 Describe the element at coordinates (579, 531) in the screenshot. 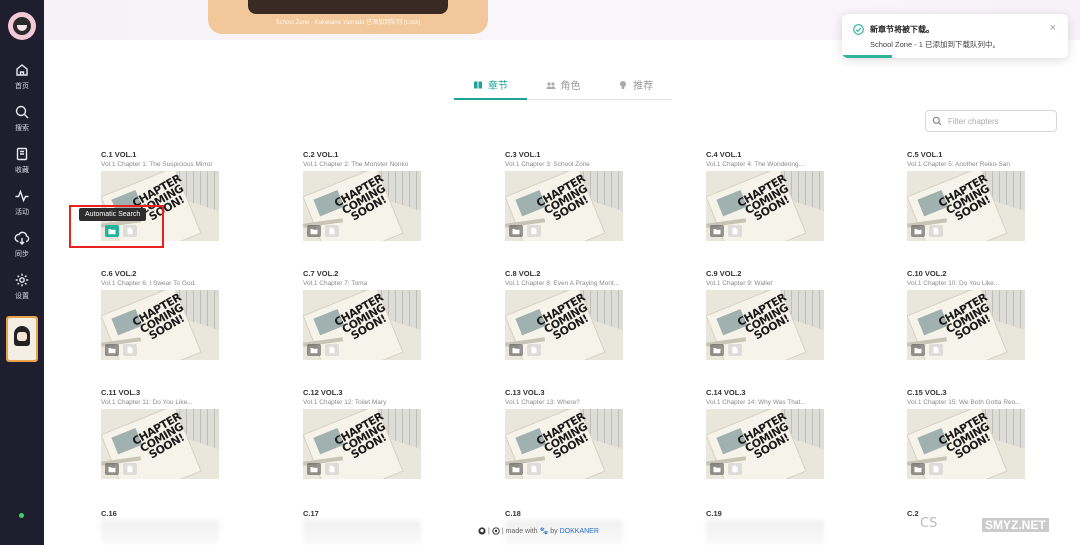

I see `footer-author-link: DOKKANER` at that location.